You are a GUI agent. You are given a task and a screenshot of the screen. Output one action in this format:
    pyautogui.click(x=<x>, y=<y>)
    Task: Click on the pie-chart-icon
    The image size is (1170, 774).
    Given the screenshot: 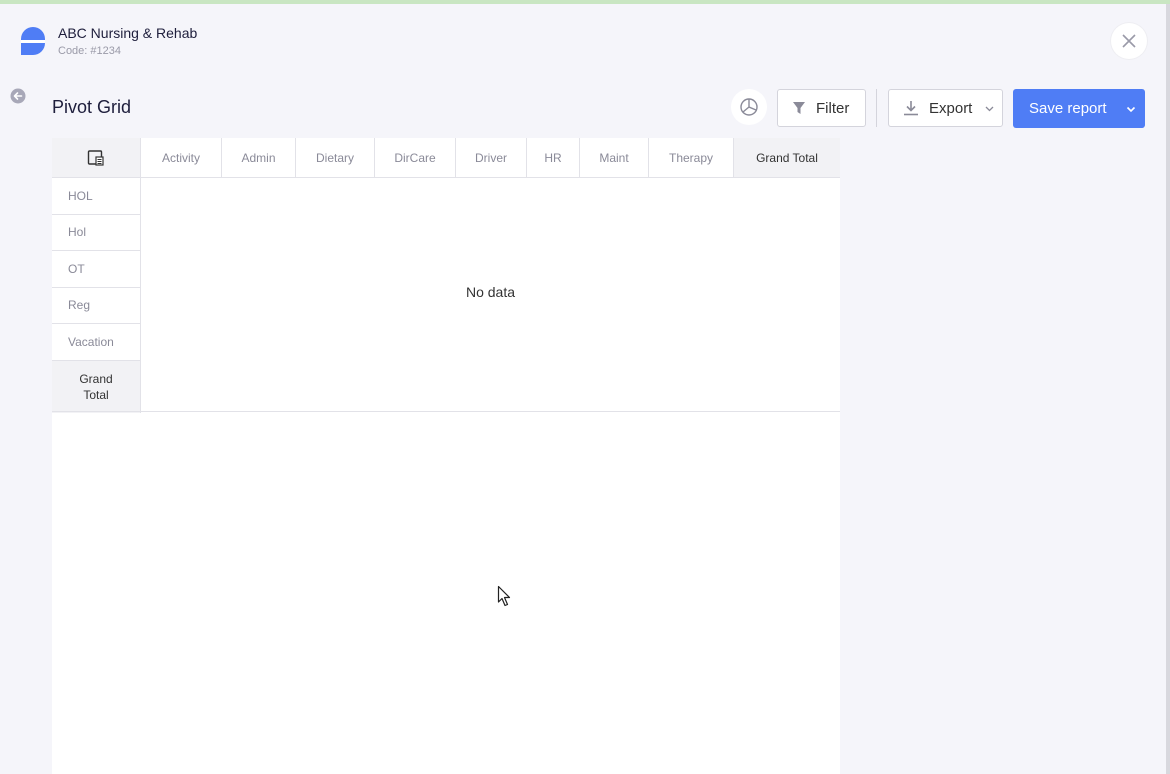 What is the action you would take?
    pyautogui.click(x=749, y=107)
    